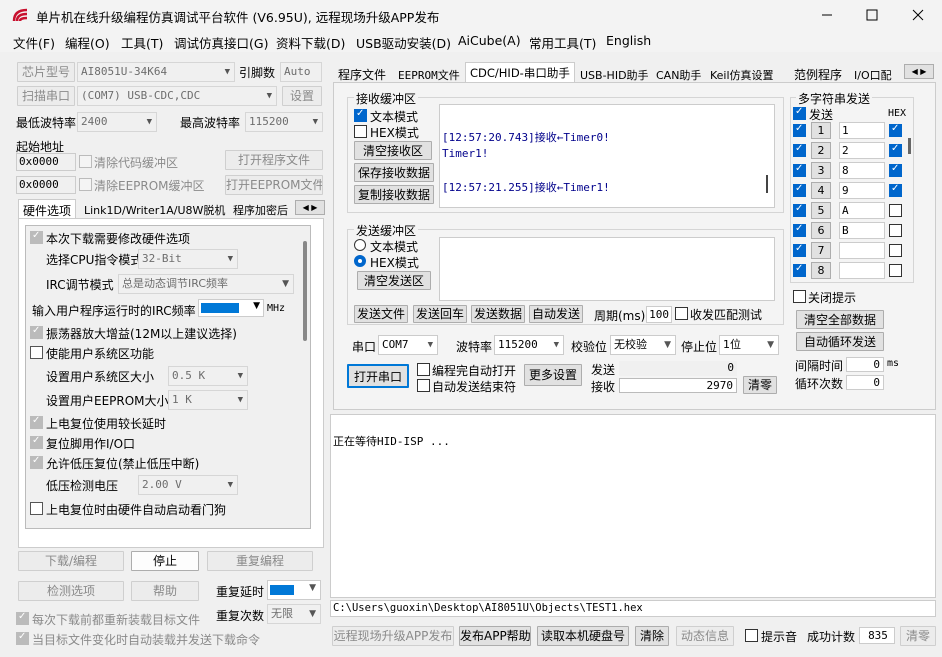 Image resolution: width=942 pixels, height=657 pixels. What do you see at coordinates (895, 170) in the screenshot?
I see `row3-hex-checkbox` at bounding box center [895, 170].